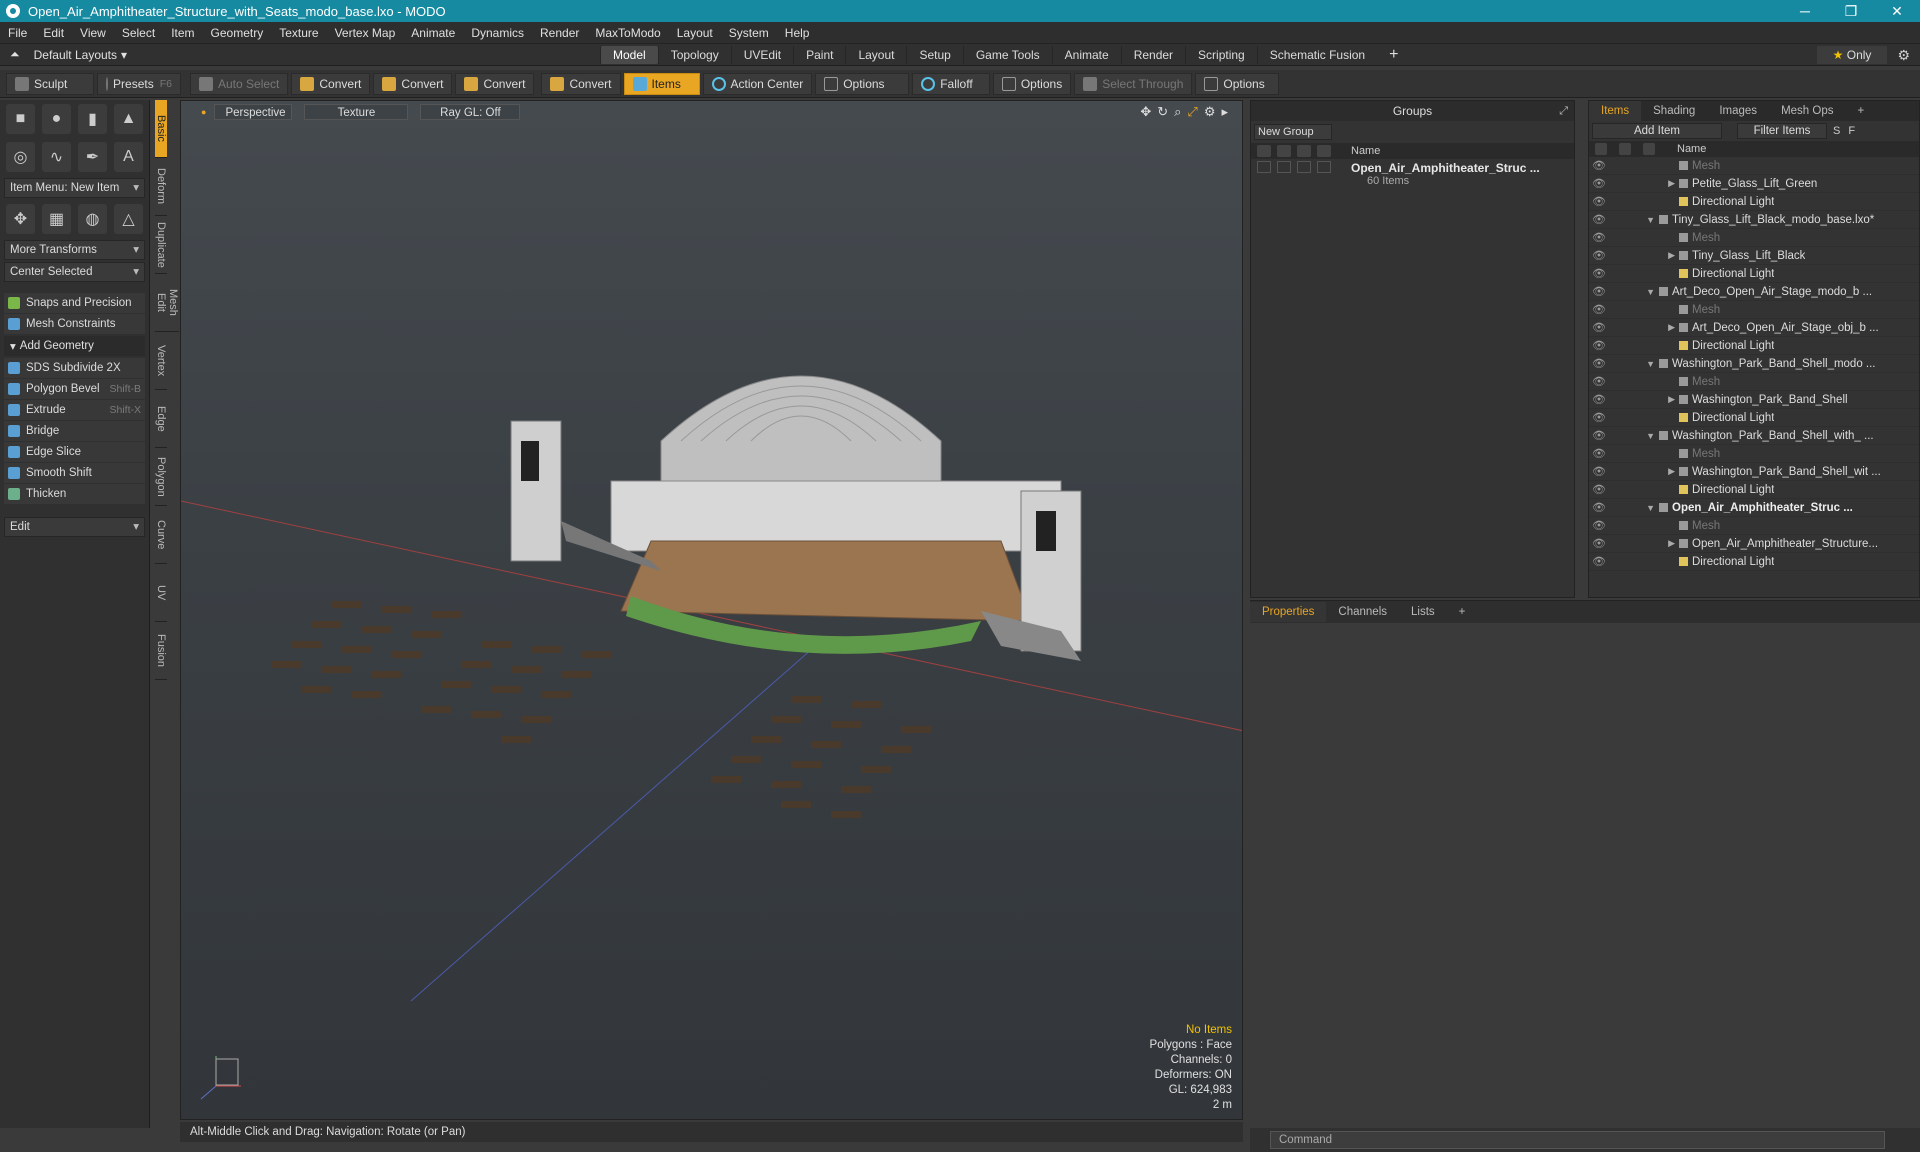 The image size is (1920, 1152). What do you see at coordinates (1615, 111) in the screenshot?
I see `tab-items: Items` at bounding box center [1615, 111].